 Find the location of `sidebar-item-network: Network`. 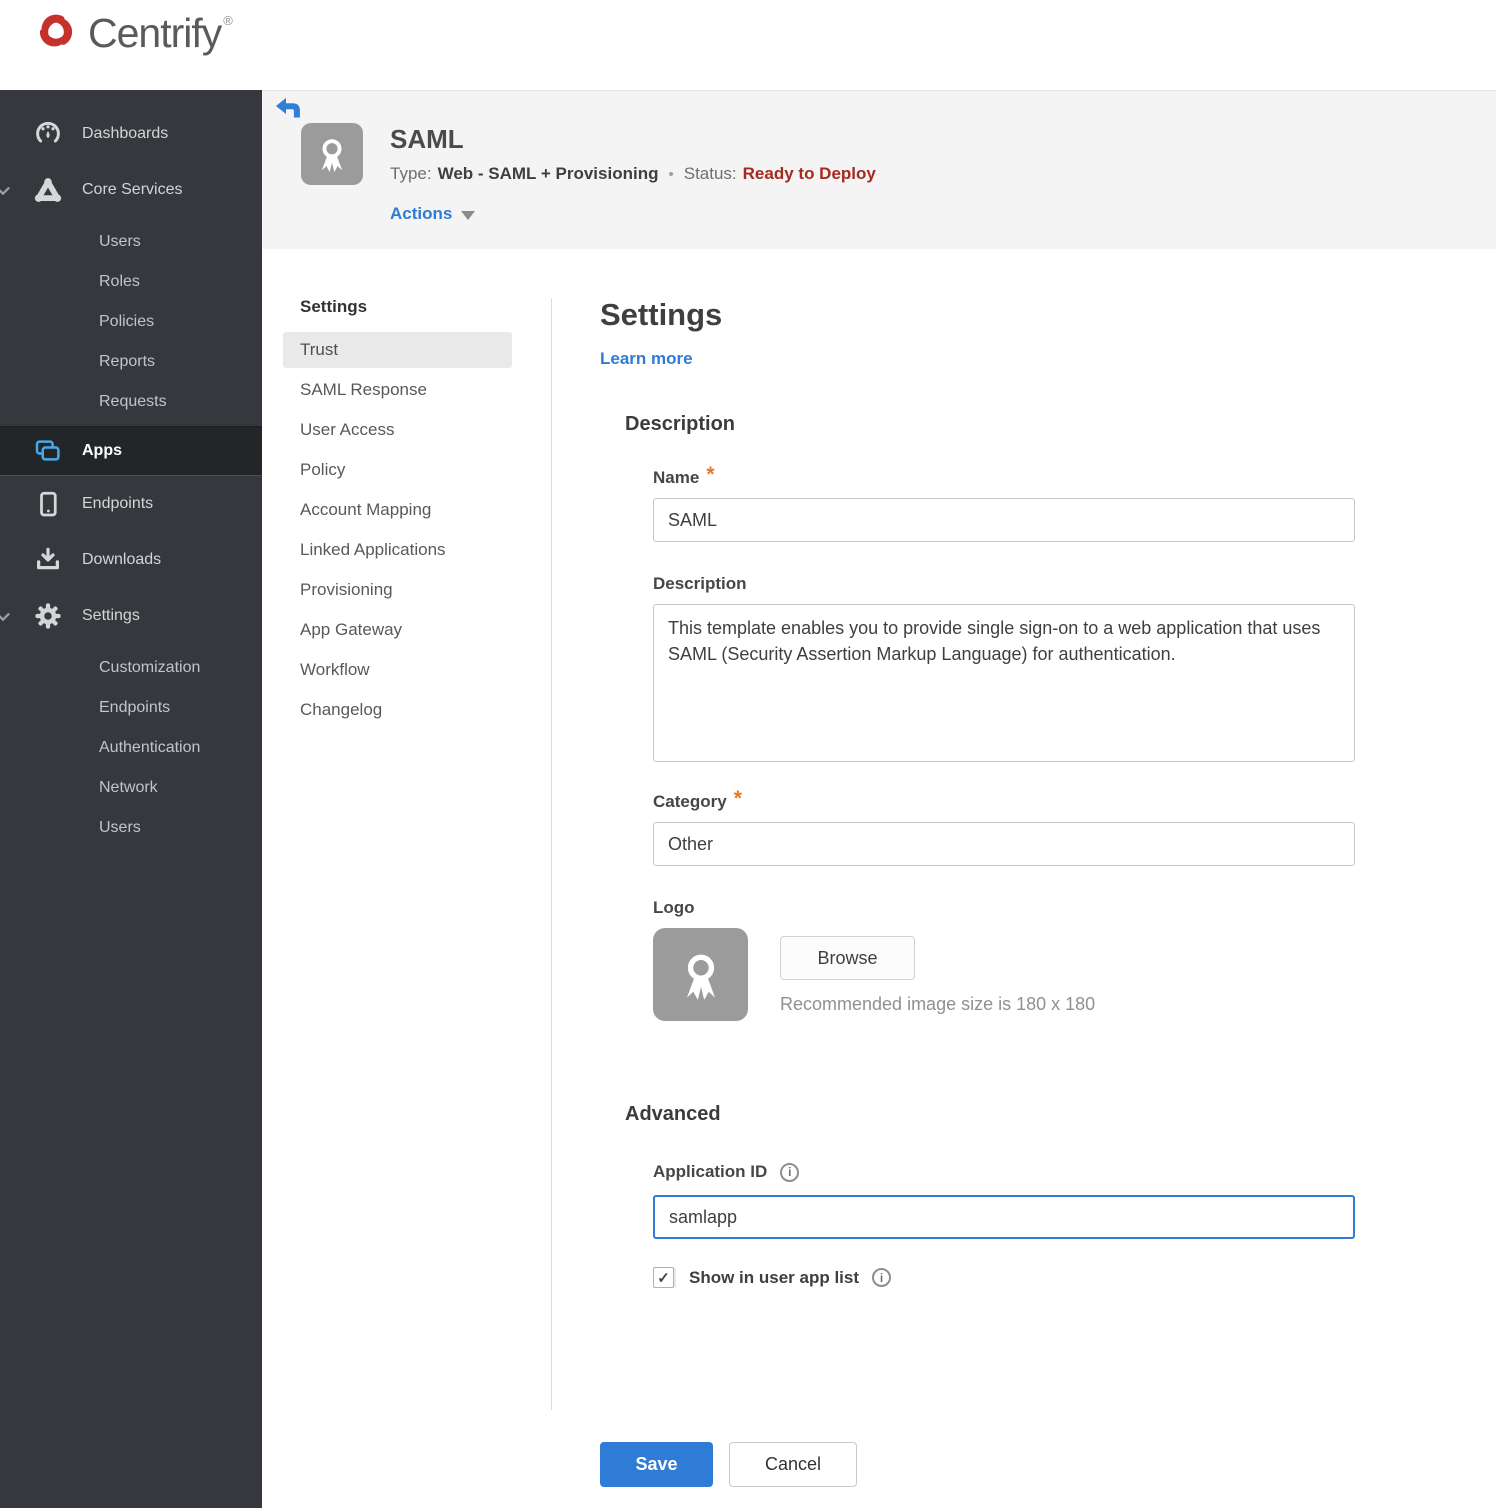

sidebar-item-network: Network is located at coordinates (131, 788).